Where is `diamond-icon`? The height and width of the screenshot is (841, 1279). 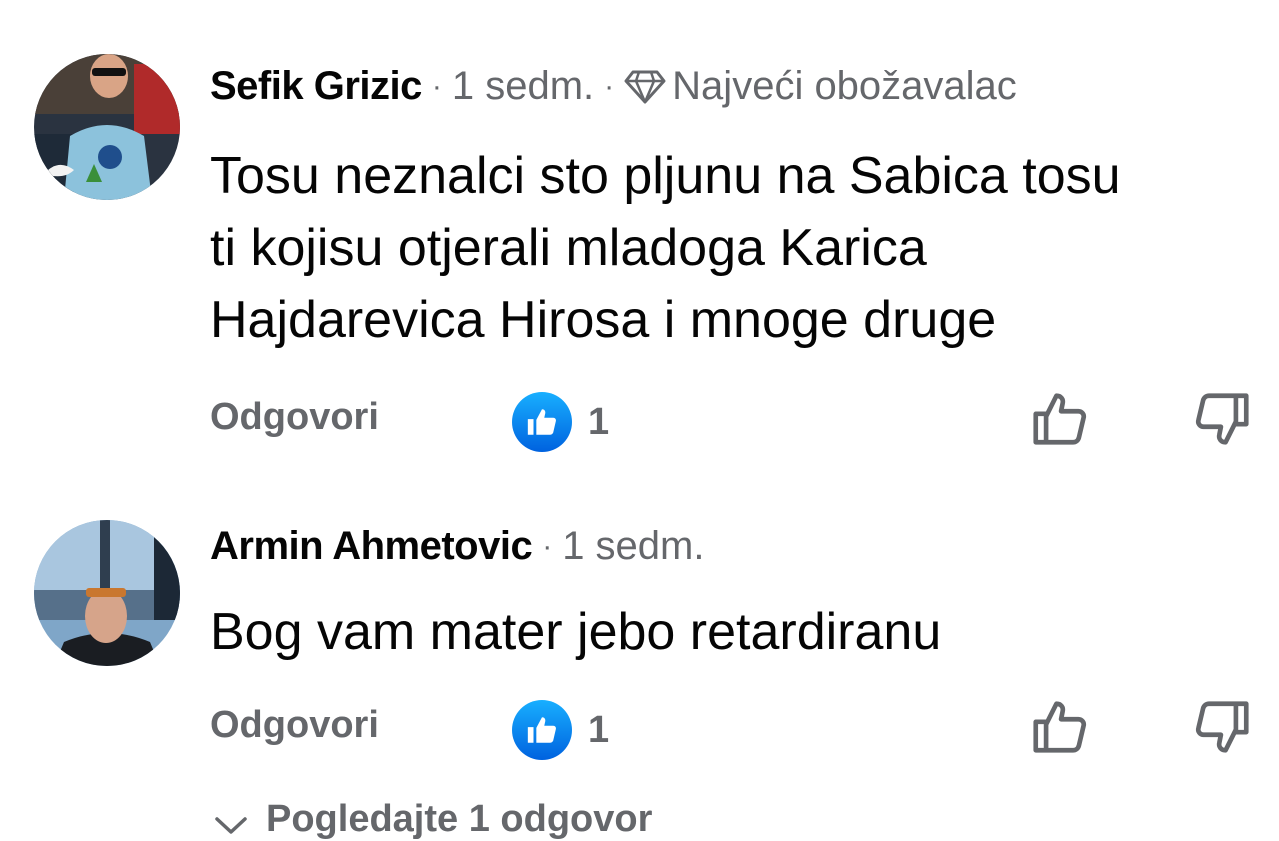 diamond-icon is located at coordinates (645, 86).